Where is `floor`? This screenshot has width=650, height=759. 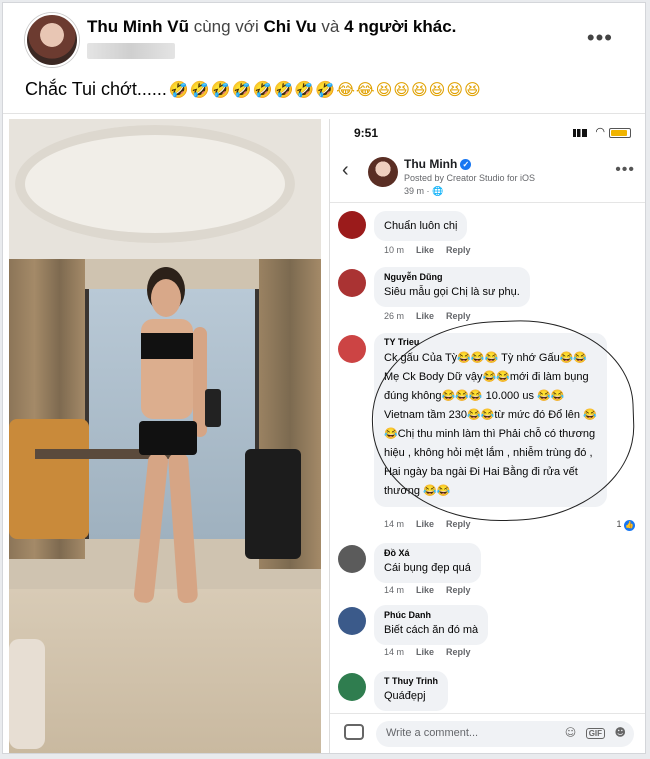 floor is located at coordinates (165, 671).